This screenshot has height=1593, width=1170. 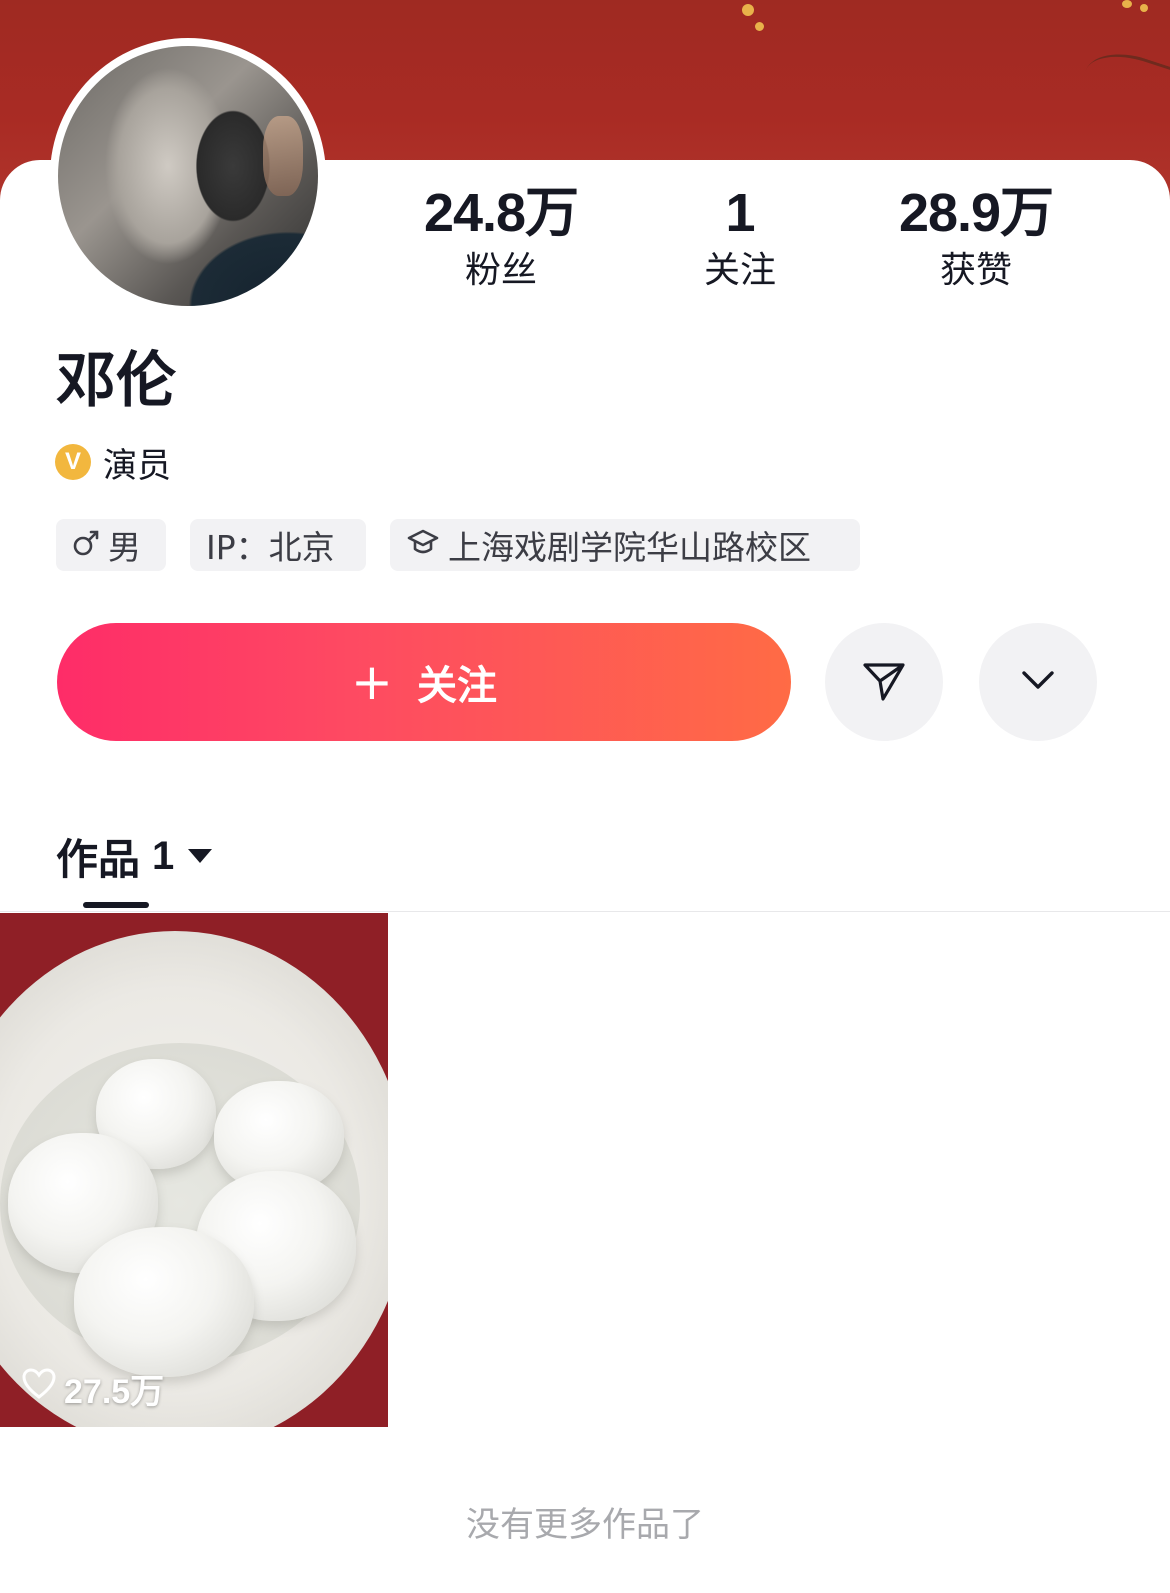 I want to click on following-count: 1, so click(x=740, y=213).